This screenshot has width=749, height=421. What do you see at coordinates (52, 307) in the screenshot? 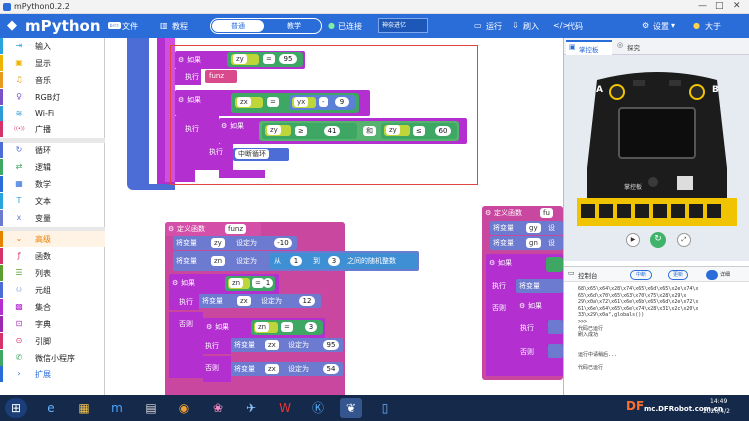
I see `sidebar-item-15: ▩ 集合` at bounding box center [52, 307].